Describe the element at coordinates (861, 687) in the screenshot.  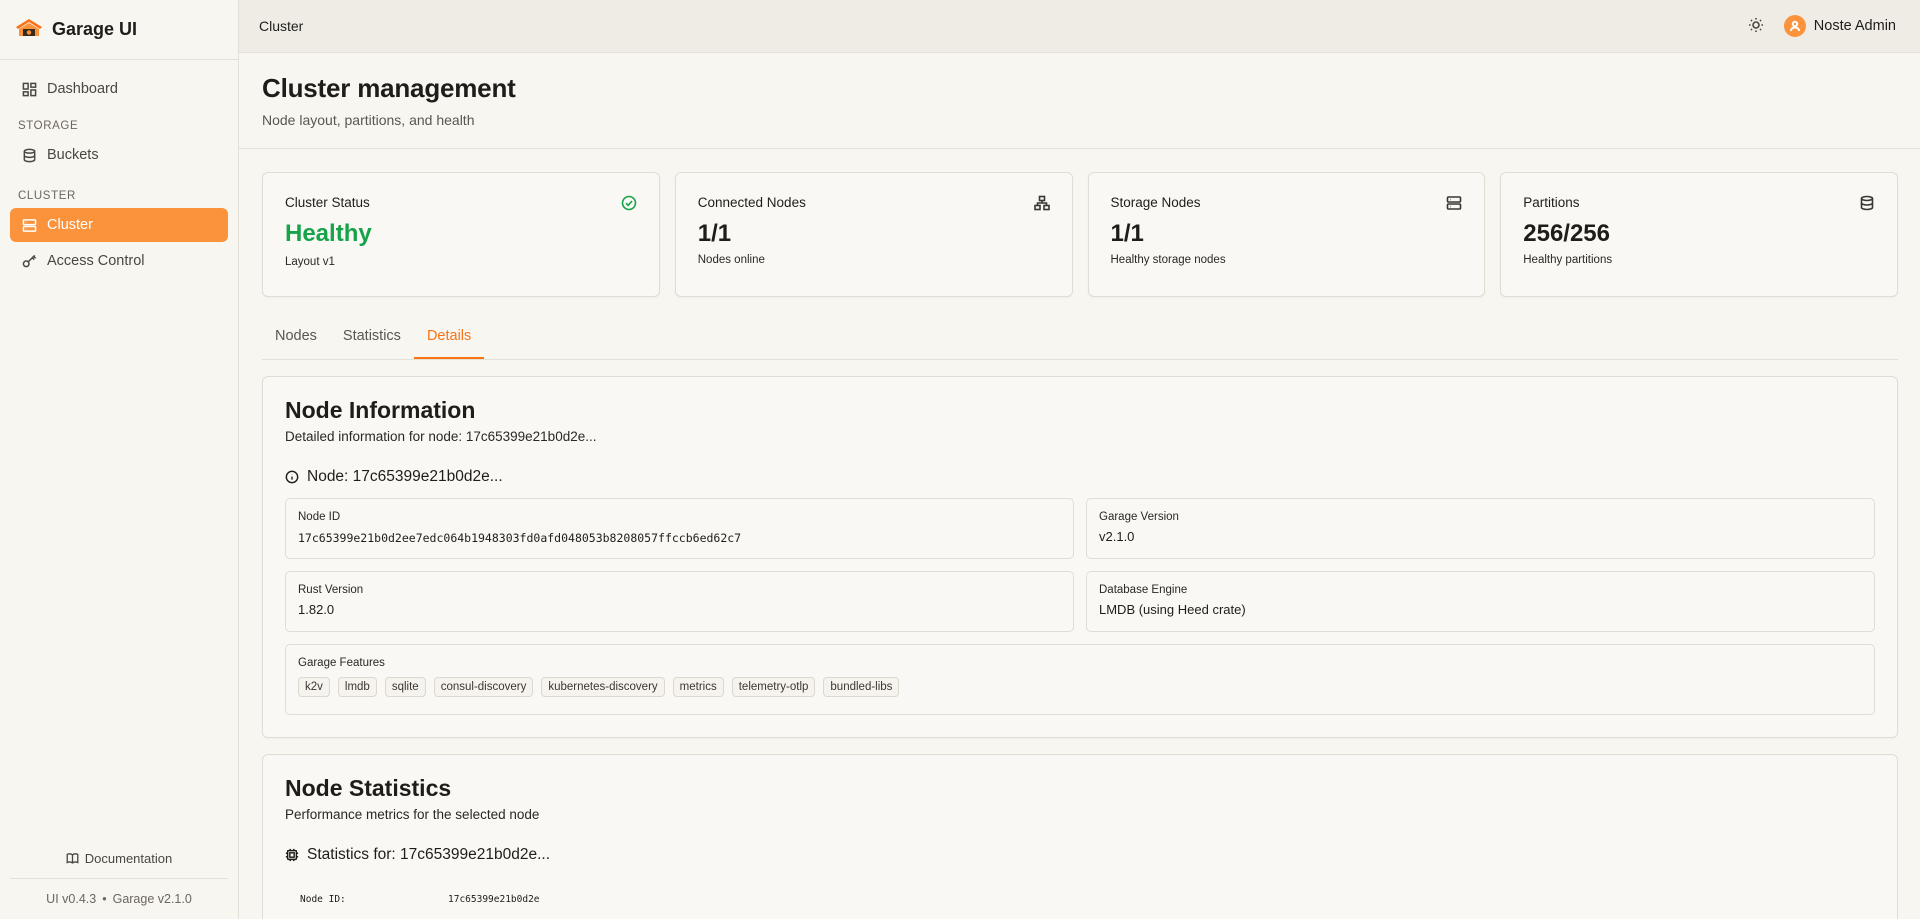
I see `feature-badge: bundled-libs` at that location.